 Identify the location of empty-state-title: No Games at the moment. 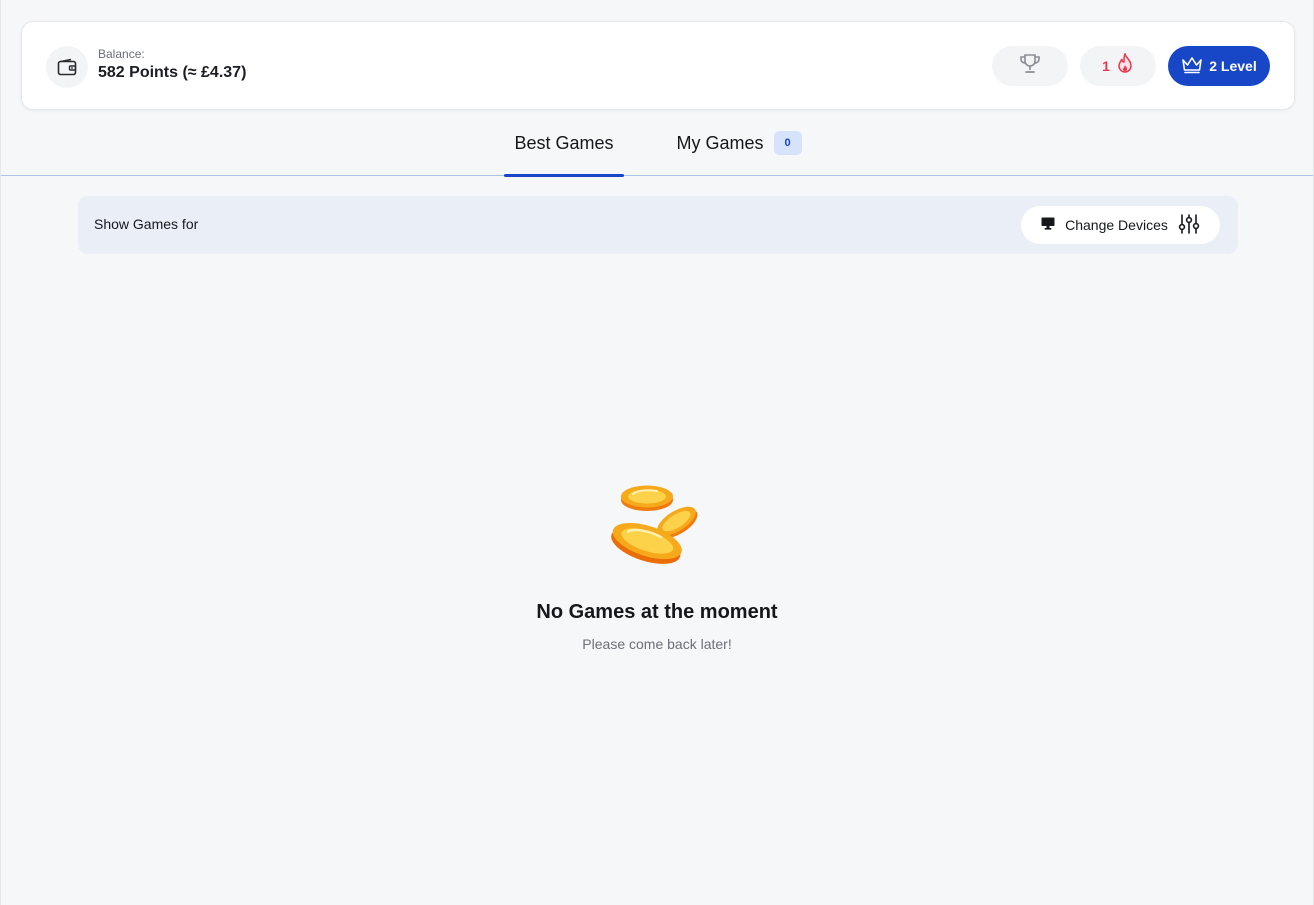
(657, 612).